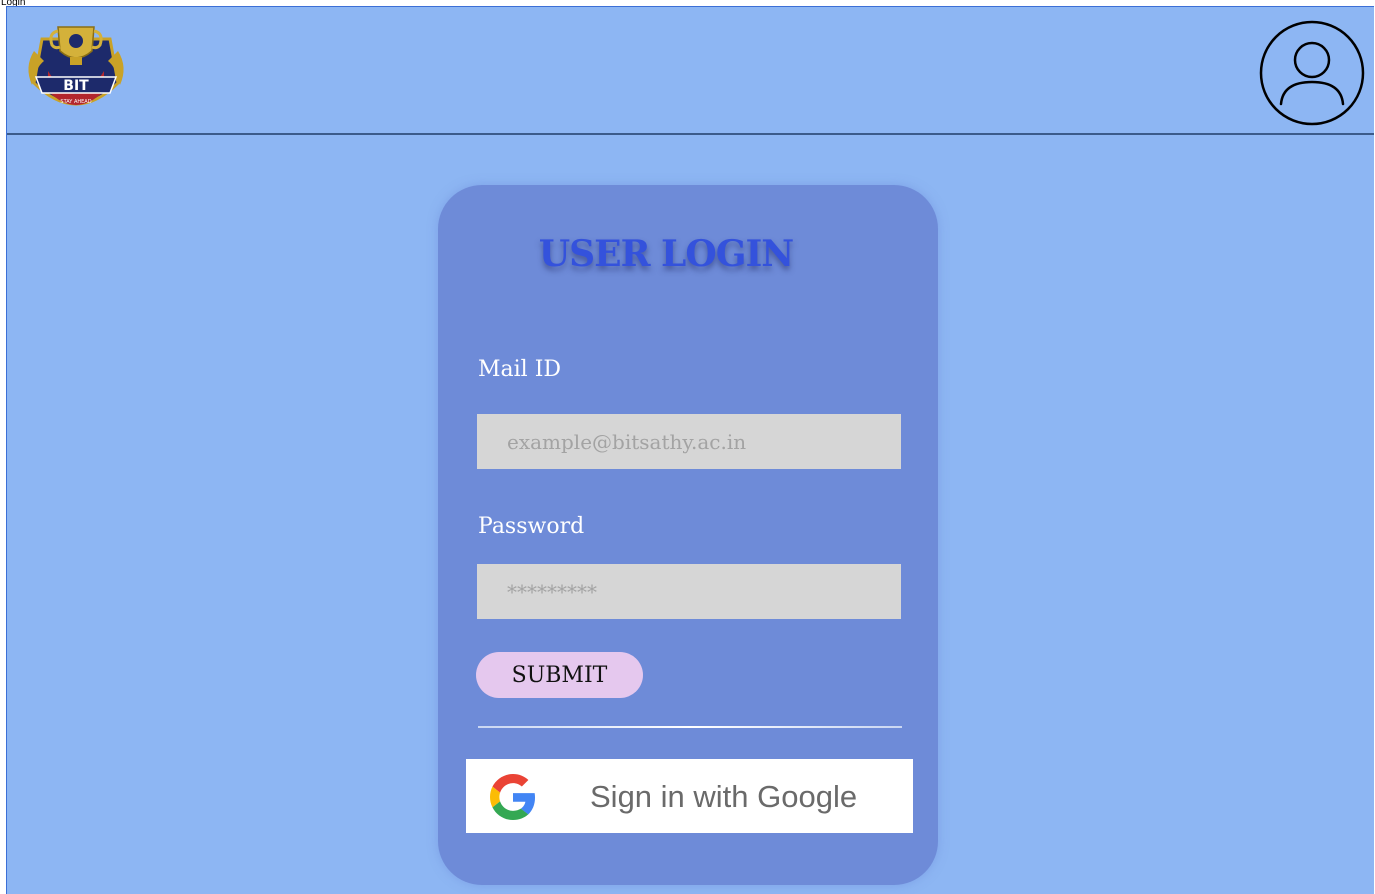 Image resolution: width=1375 pixels, height=894 pixels. What do you see at coordinates (531, 526) in the screenshot?
I see `password-label: Password` at bounding box center [531, 526].